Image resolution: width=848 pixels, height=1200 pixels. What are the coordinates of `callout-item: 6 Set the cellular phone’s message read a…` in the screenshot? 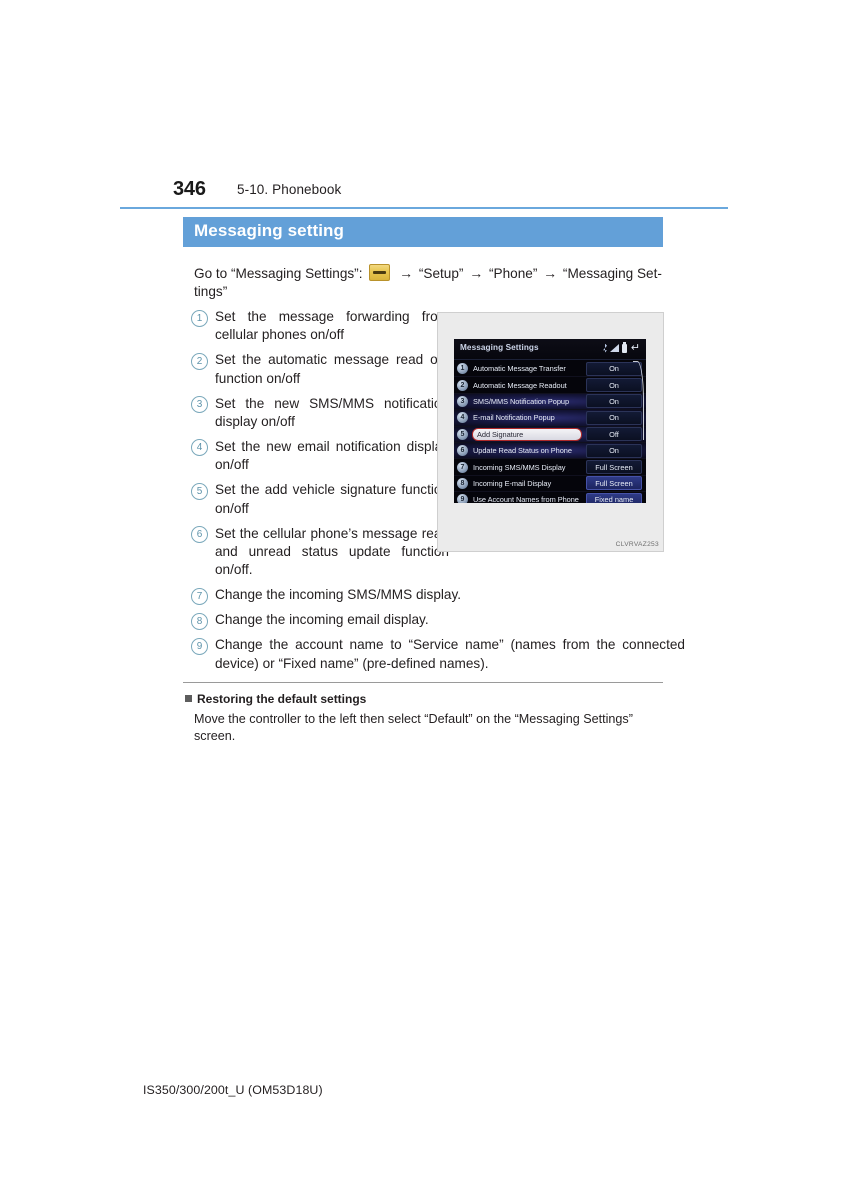 It's located at (320, 552).